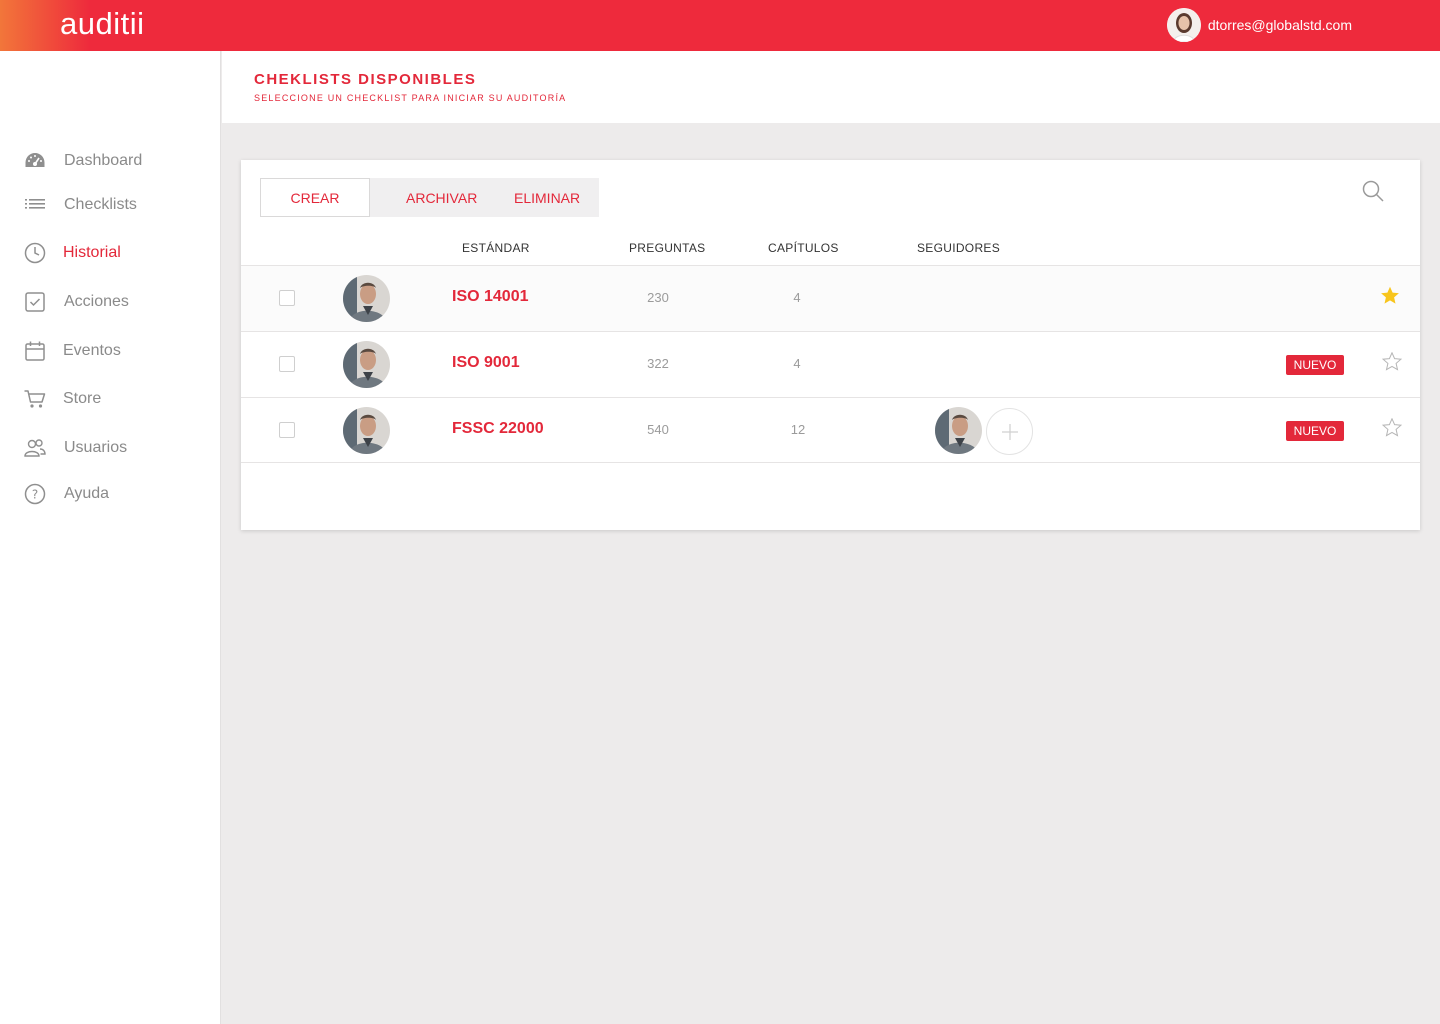  I want to click on checkbox-icon, so click(35, 302).